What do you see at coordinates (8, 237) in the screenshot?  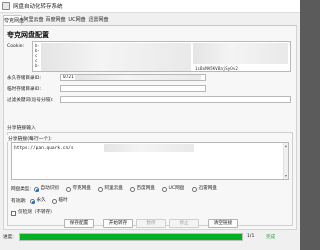 I see `progress-label: 进度:` at bounding box center [8, 237].